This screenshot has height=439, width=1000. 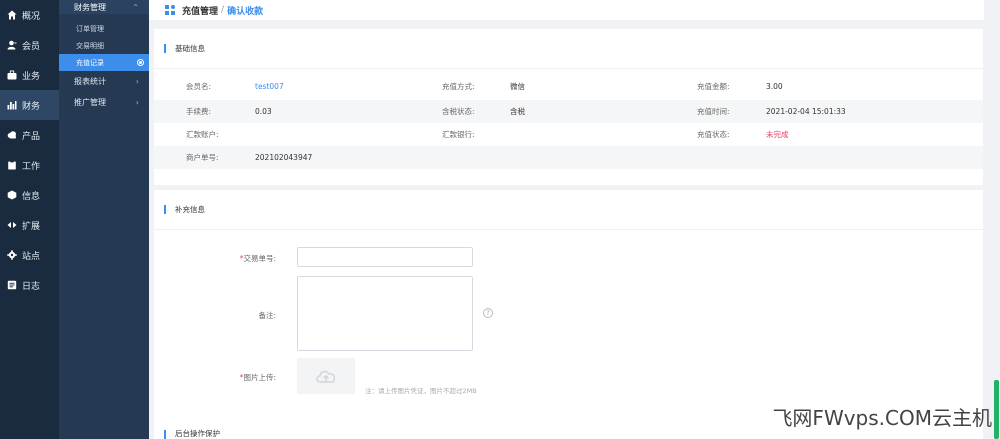 What do you see at coordinates (568, 134) in the screenshot?
I see `info-row: 汇款账户: 汇款银行: 充值状态: 未完成` at bounding box center [568, 134].